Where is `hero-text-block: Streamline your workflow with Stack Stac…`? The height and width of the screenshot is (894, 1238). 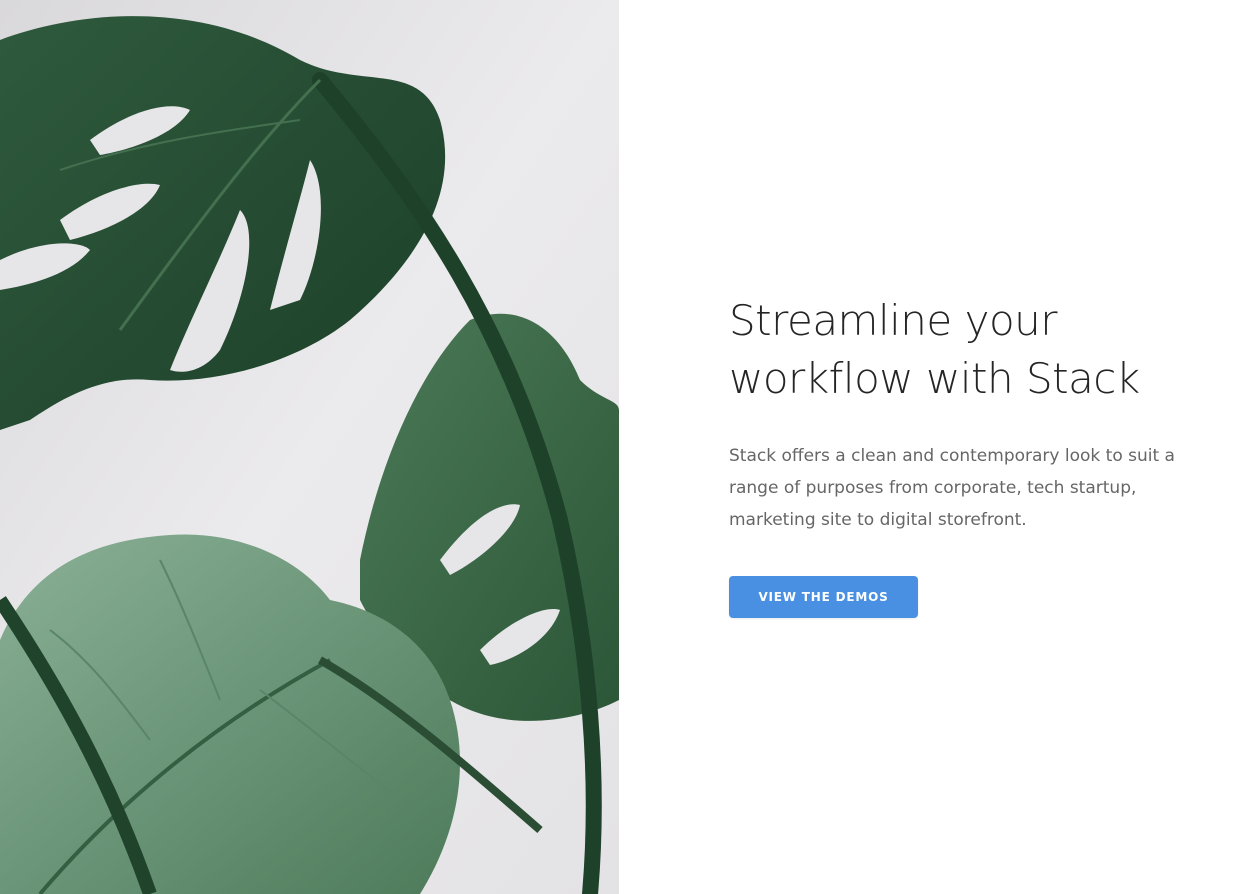
hero-text-block: Streamline your workflow with Stack Stac… is located at coordinates (959, 455).